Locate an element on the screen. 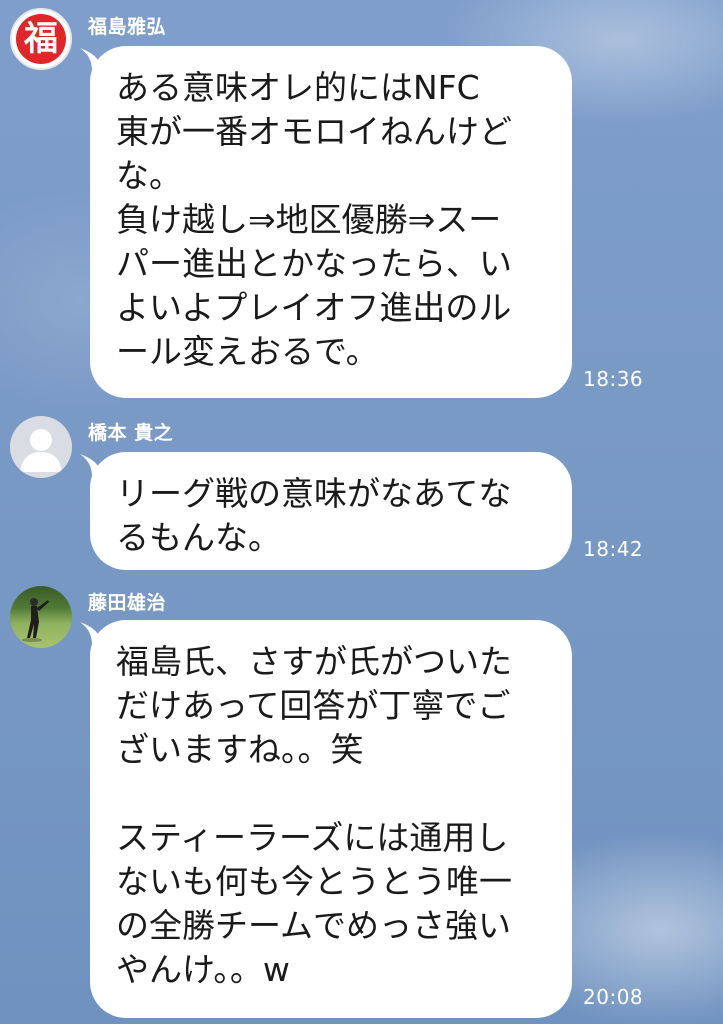 Image resolution: width=723 pixels, height=1024 pixels. sender-name: 福島雅弘 is located at coordinates (127, 27).